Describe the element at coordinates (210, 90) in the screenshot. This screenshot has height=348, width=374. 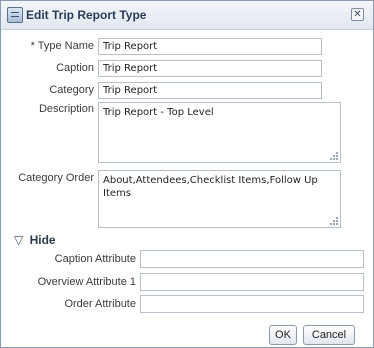
I see `category-input: Trip Report` at that location.